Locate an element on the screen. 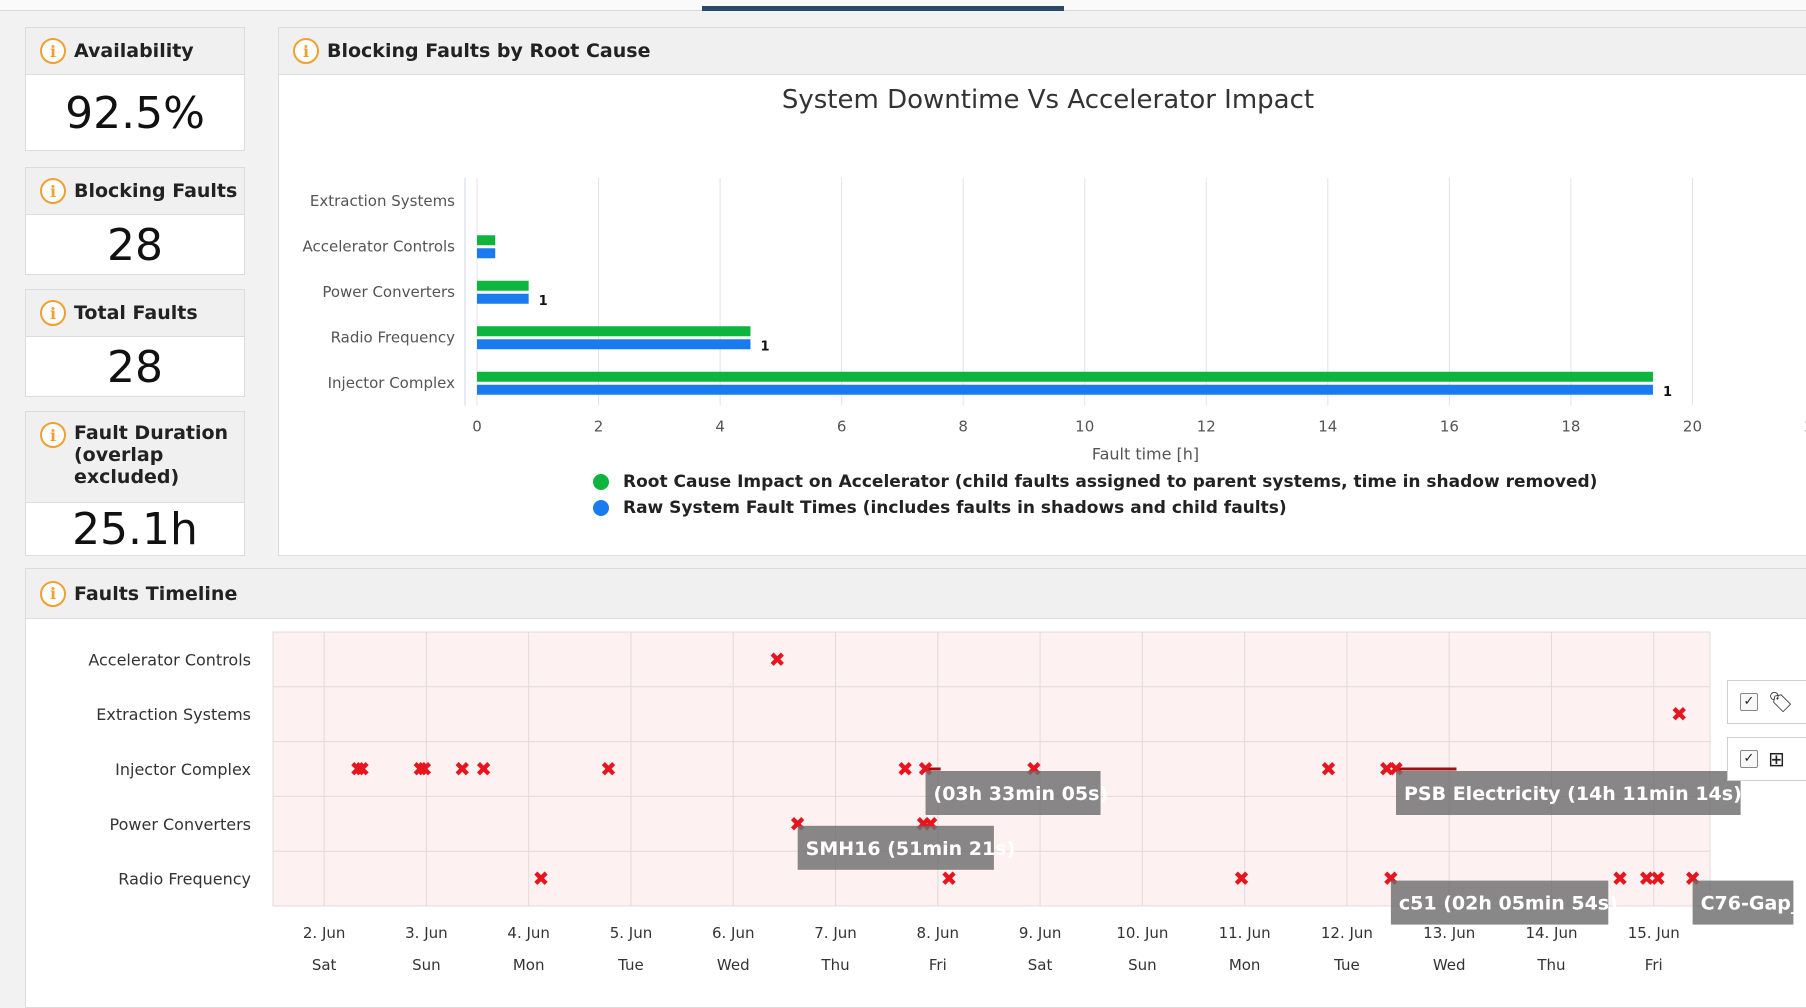  fault-annotation: C76-Gap_ is located at coordinates (1746, 902).